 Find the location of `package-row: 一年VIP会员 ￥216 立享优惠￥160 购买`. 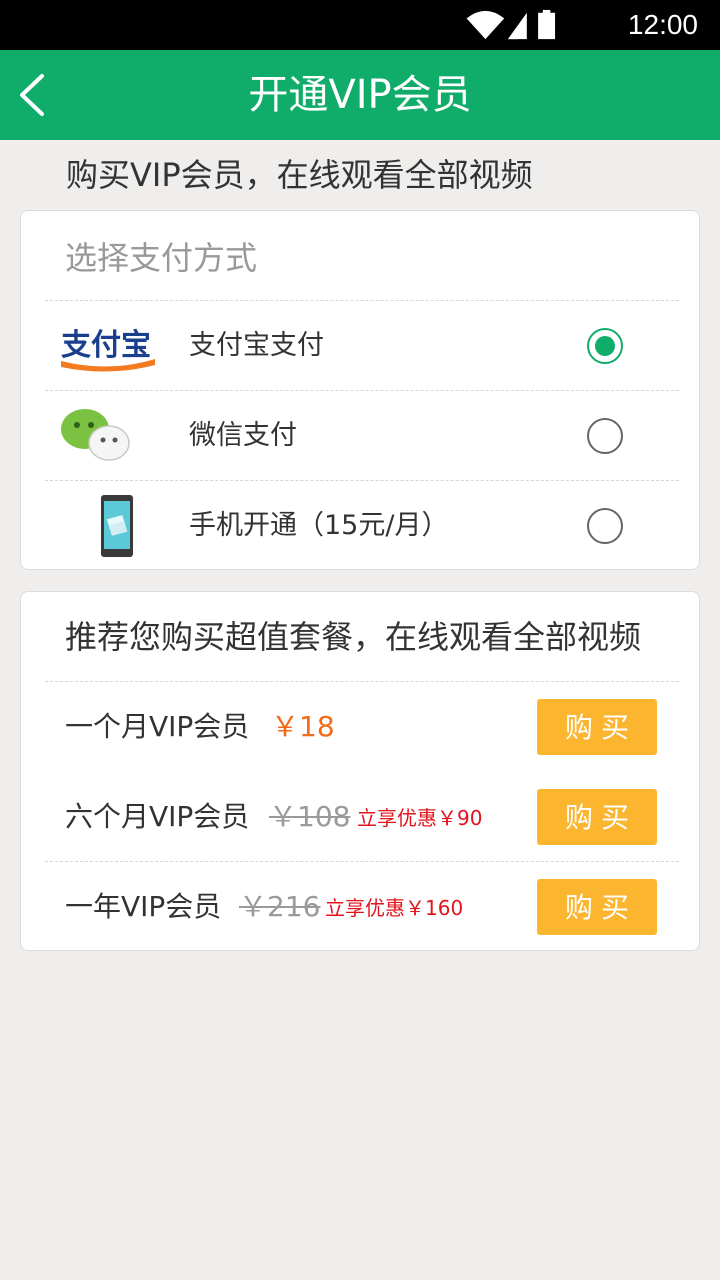

package-row: 一年VIP会员 ￥216 立享优惠￥160 购买 is located at coordinates (360, 907).